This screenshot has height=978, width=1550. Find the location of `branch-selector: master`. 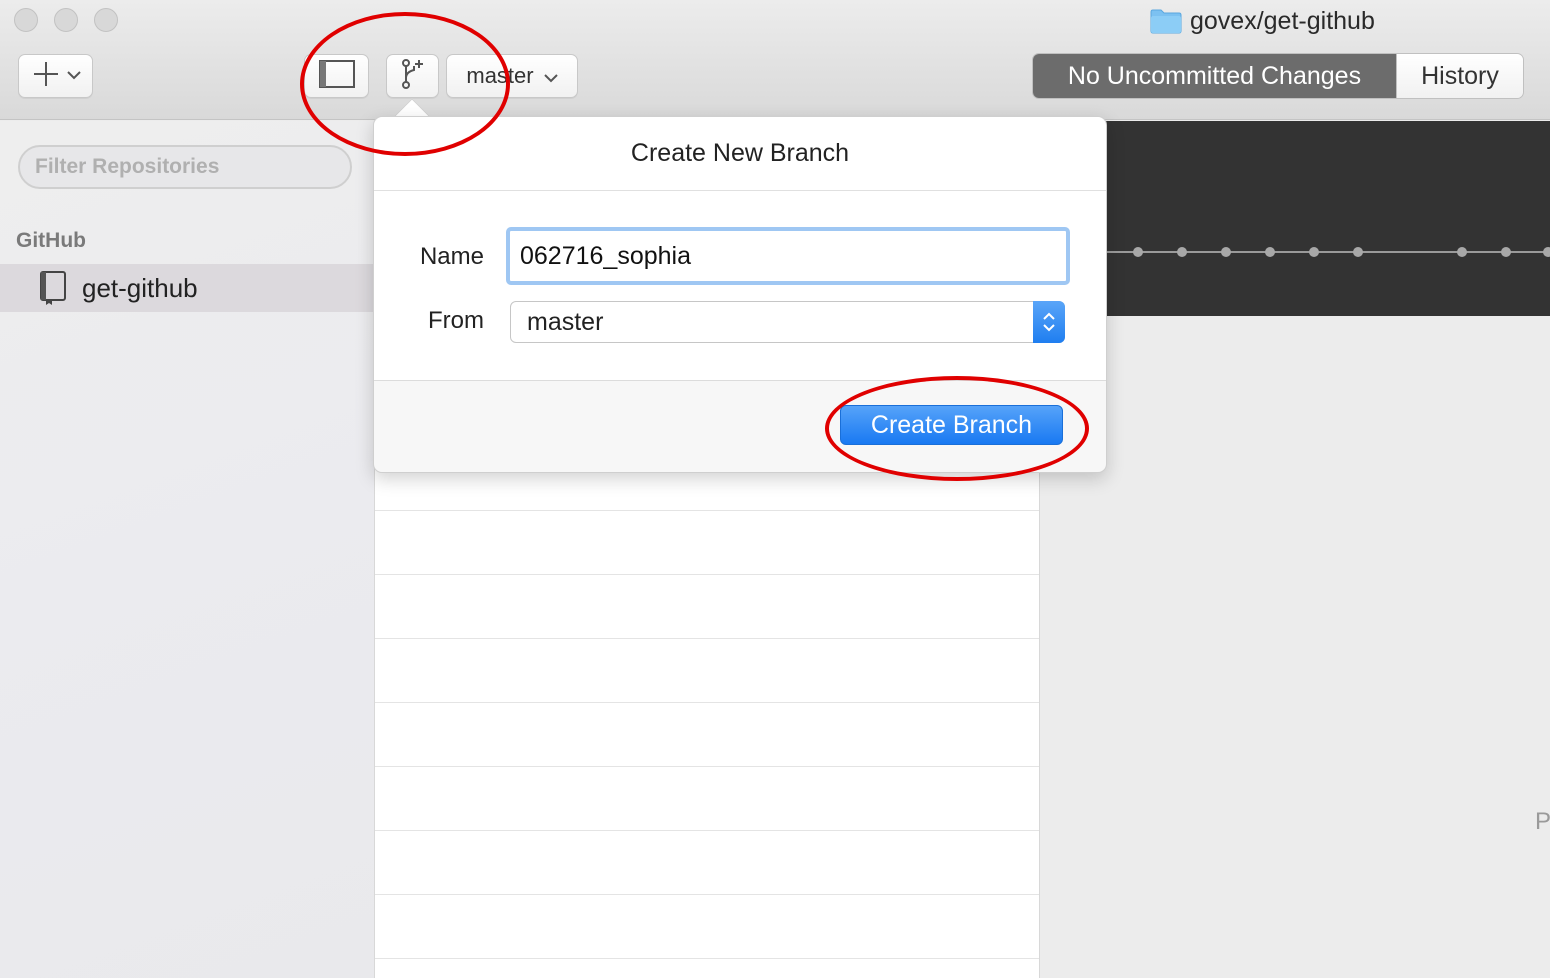

branch-selector: master is located at coordinates (512, 76).